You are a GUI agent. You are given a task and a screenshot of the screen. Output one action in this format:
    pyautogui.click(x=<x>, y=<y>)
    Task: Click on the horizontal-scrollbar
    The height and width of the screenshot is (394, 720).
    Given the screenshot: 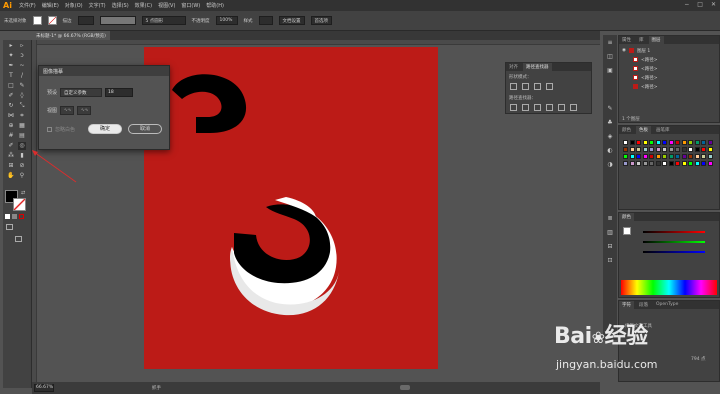 What is the action you would take?
    pyautogui.click(x=405, y=387)
    